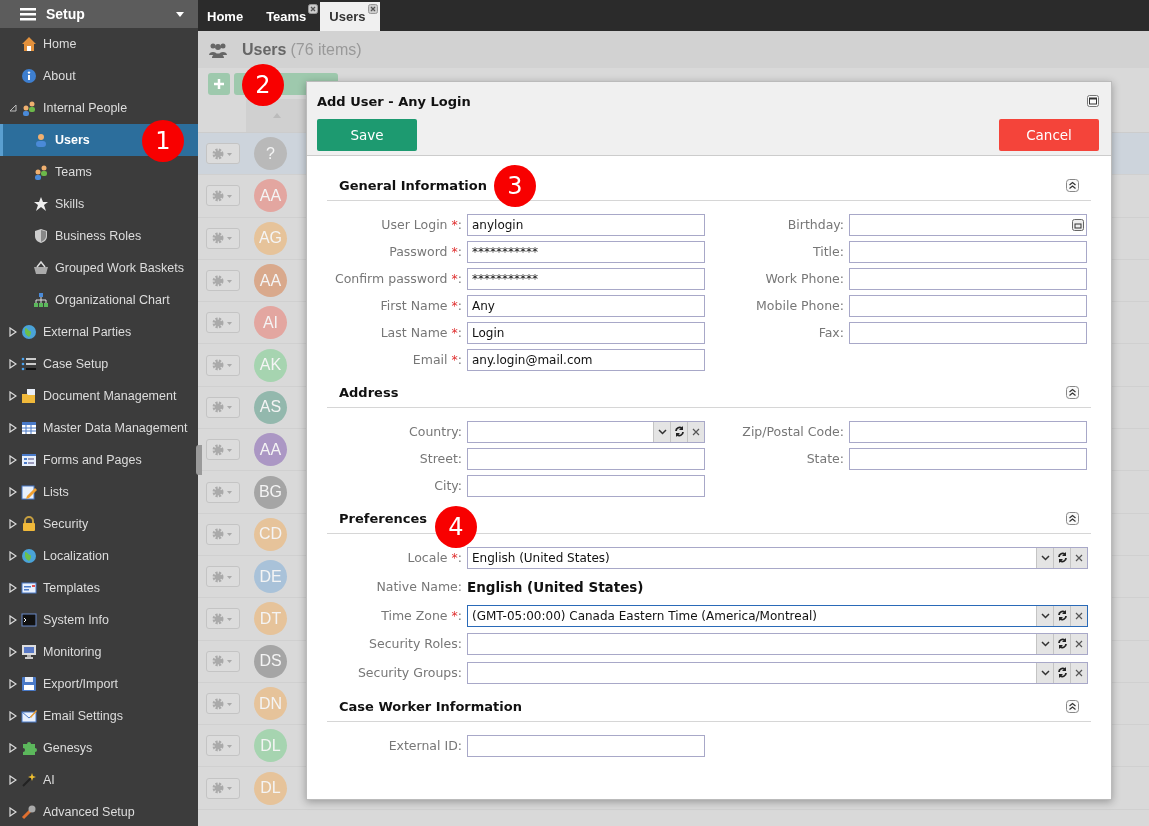 Image resolution: width=1149 pixels, height=826 pixels. Describe the element at coordinates (99, 652) in the screenshot. I see `sidebar-item: Monitoring` at that location.